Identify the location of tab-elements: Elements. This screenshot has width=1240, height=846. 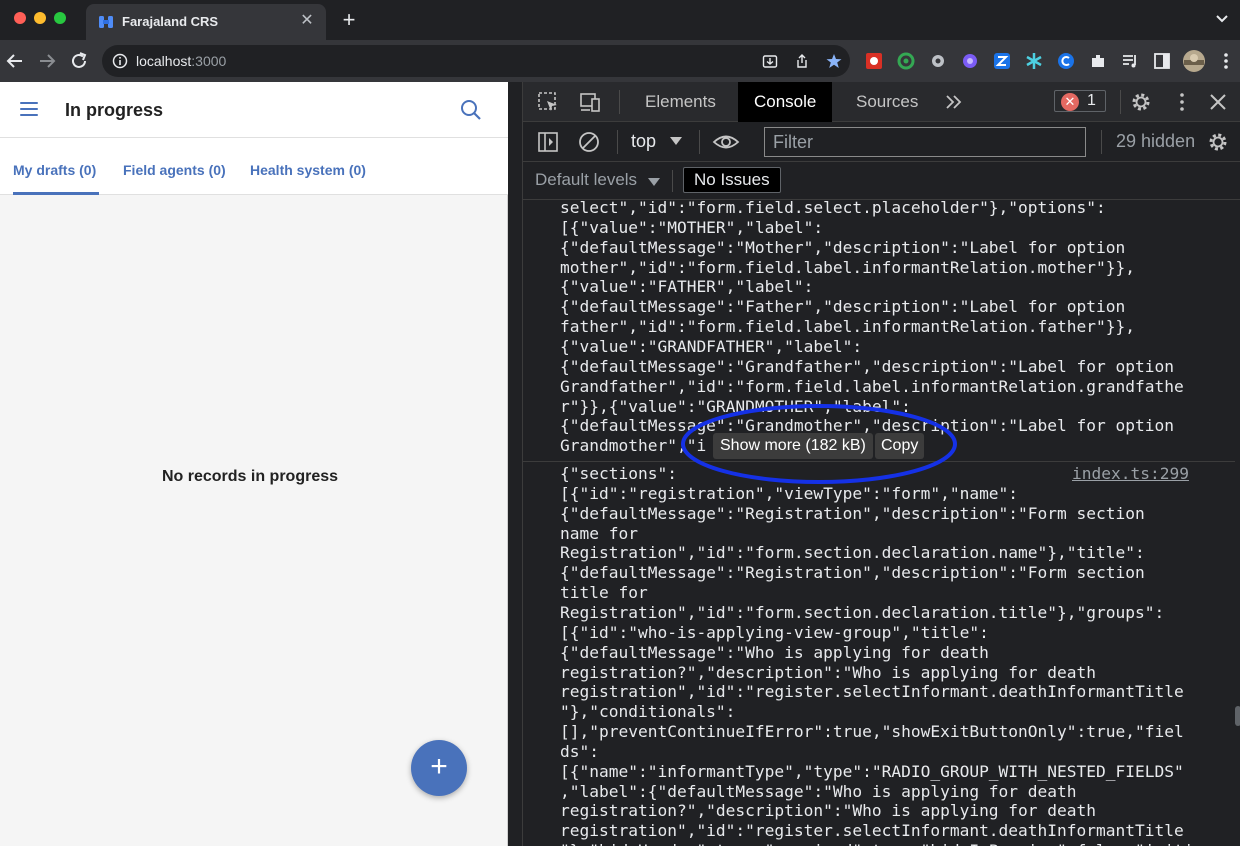
(680, 102).